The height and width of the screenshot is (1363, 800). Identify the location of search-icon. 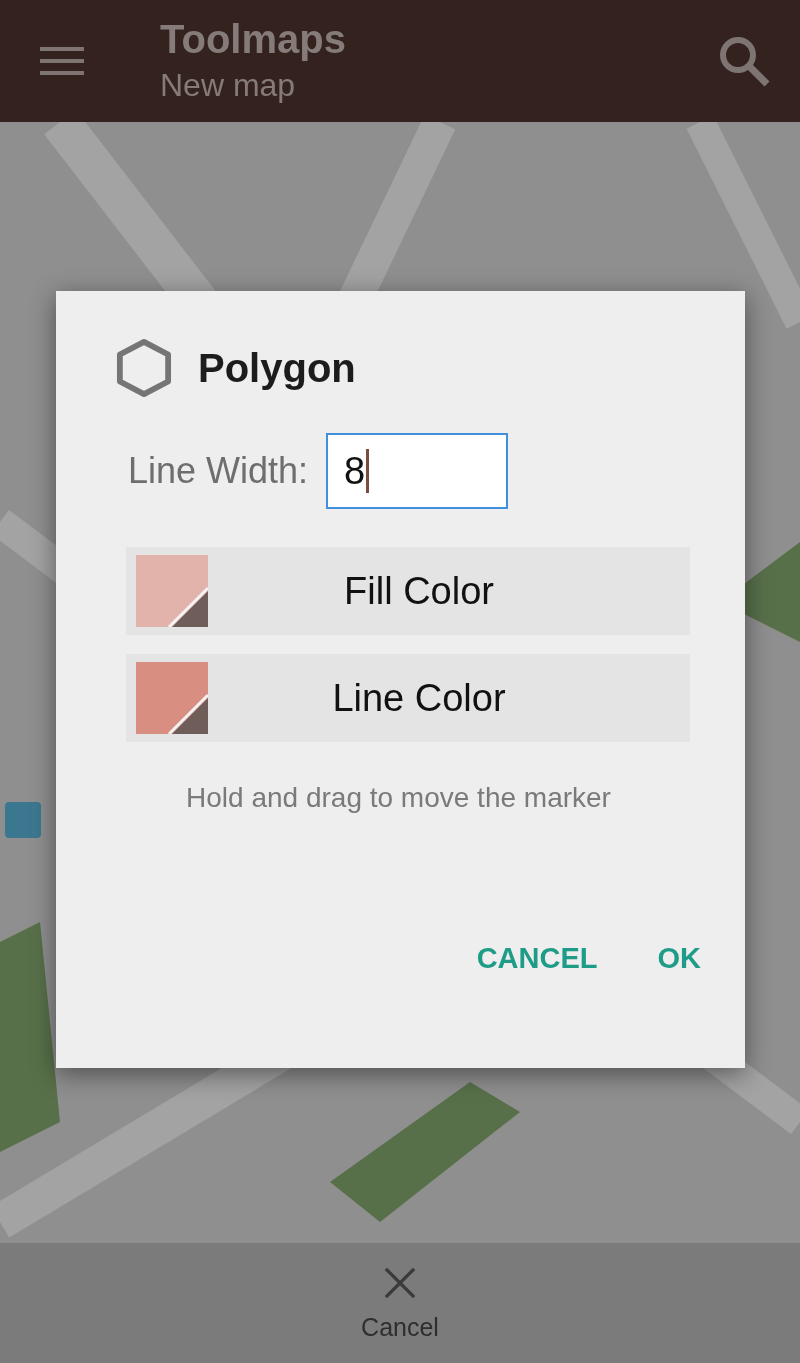
(744, 61).